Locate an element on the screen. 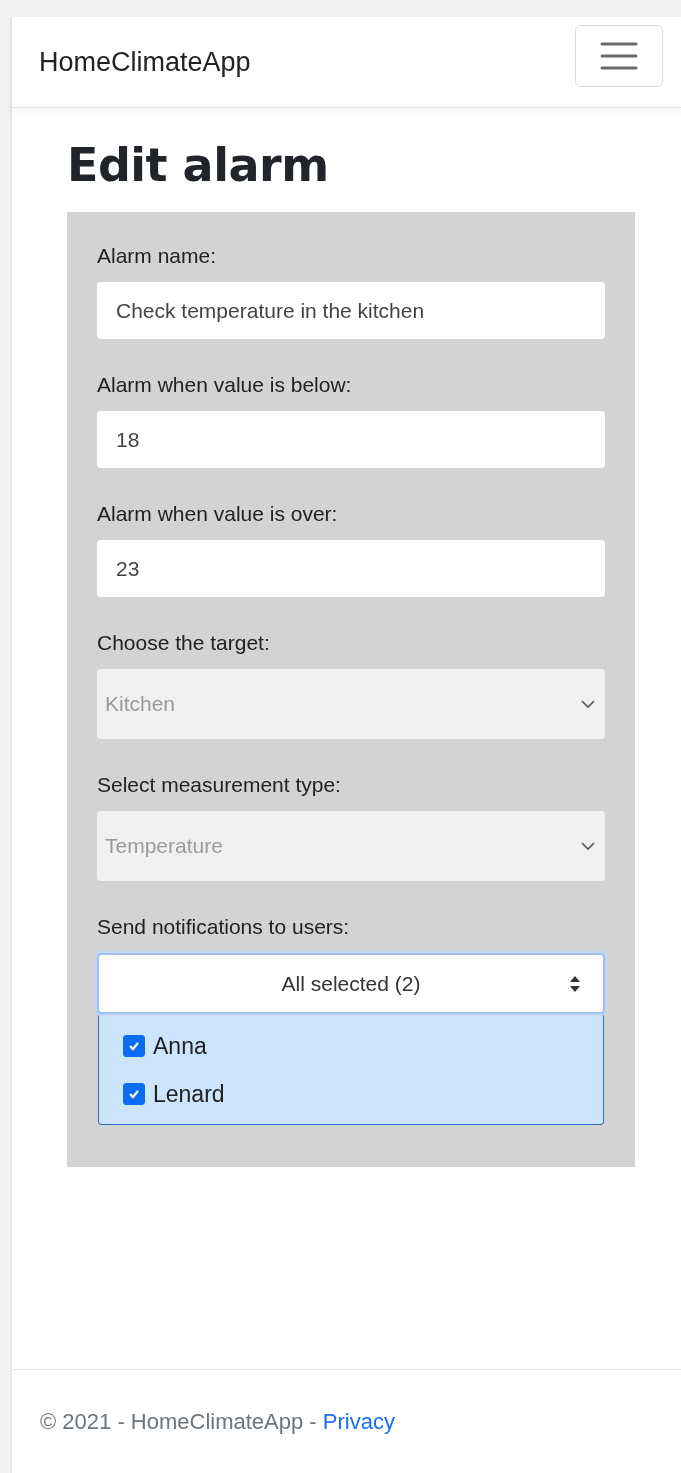 This screenshot has width=681, height=1473. field-label: Select measurement type: is located at coordinates (219, 785).